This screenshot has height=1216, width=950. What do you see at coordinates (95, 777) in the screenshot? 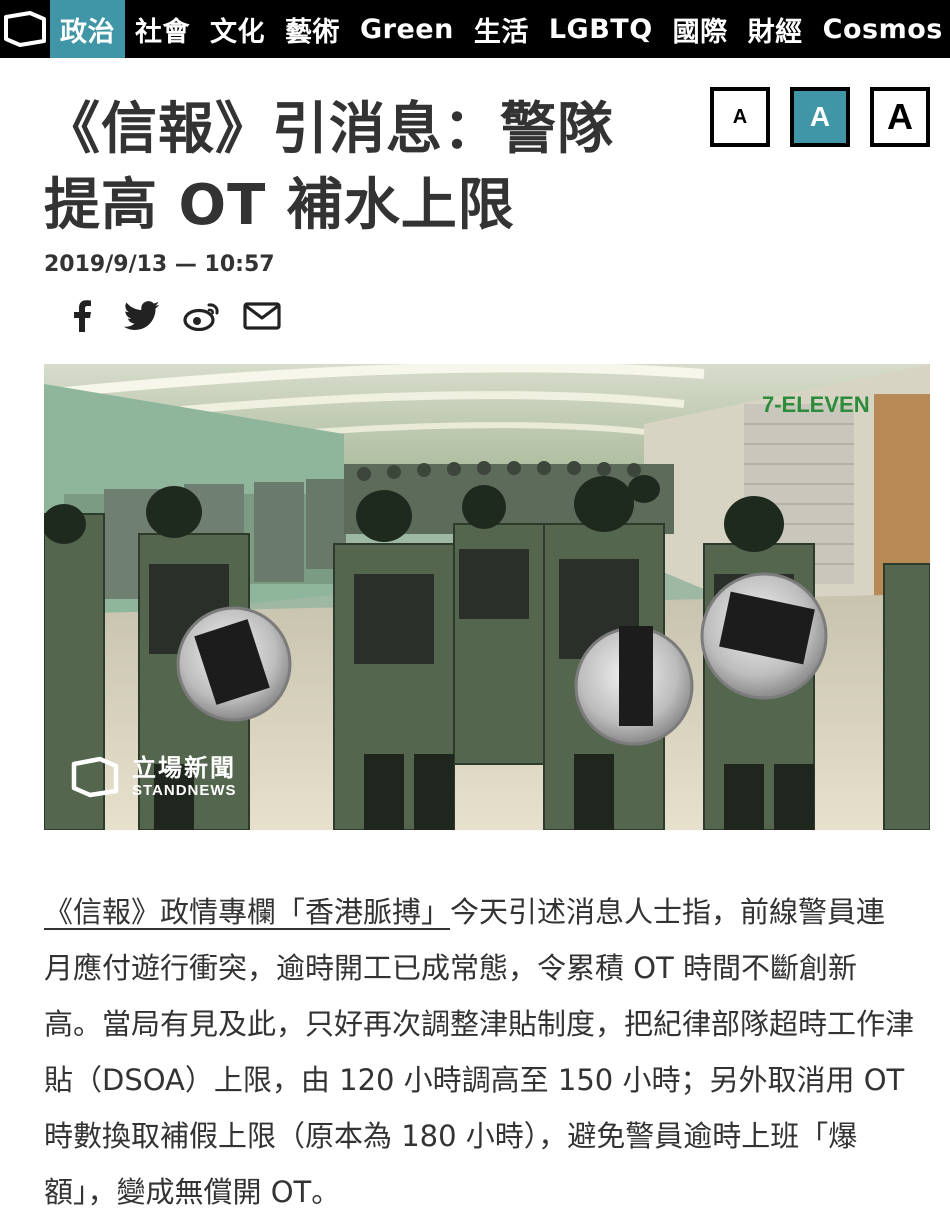
I see `standnews-watermark-icon` at bounding box center [95, 777].